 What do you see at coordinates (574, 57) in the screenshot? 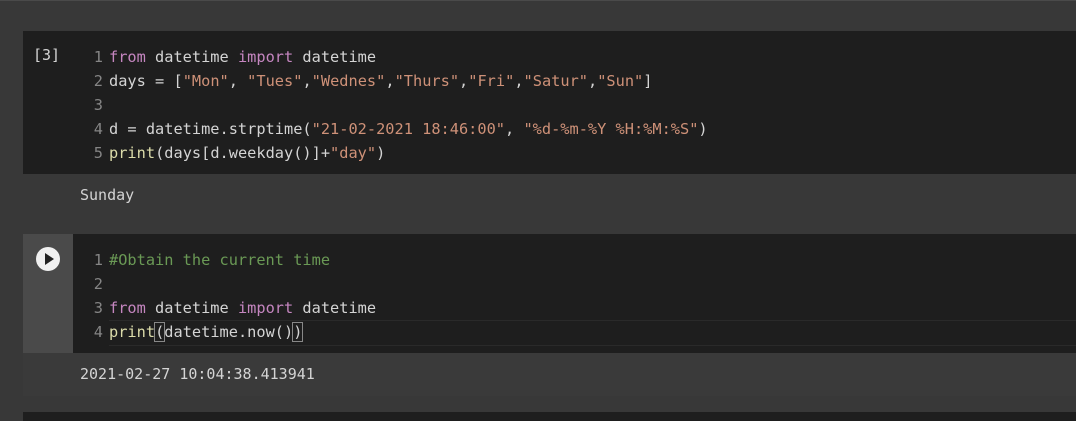
I see `code-line: 1 from datetime import datetime` at bounding box center [574, 57].